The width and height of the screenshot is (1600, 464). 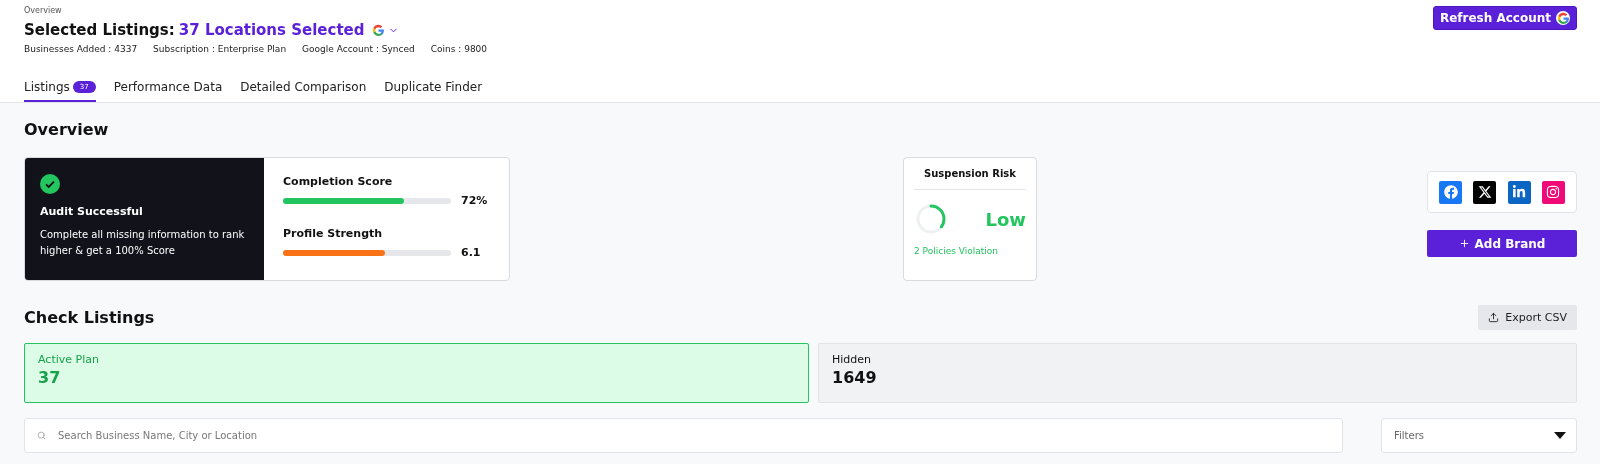 I want to click on caret-icon, so click(x=1560, y=435).